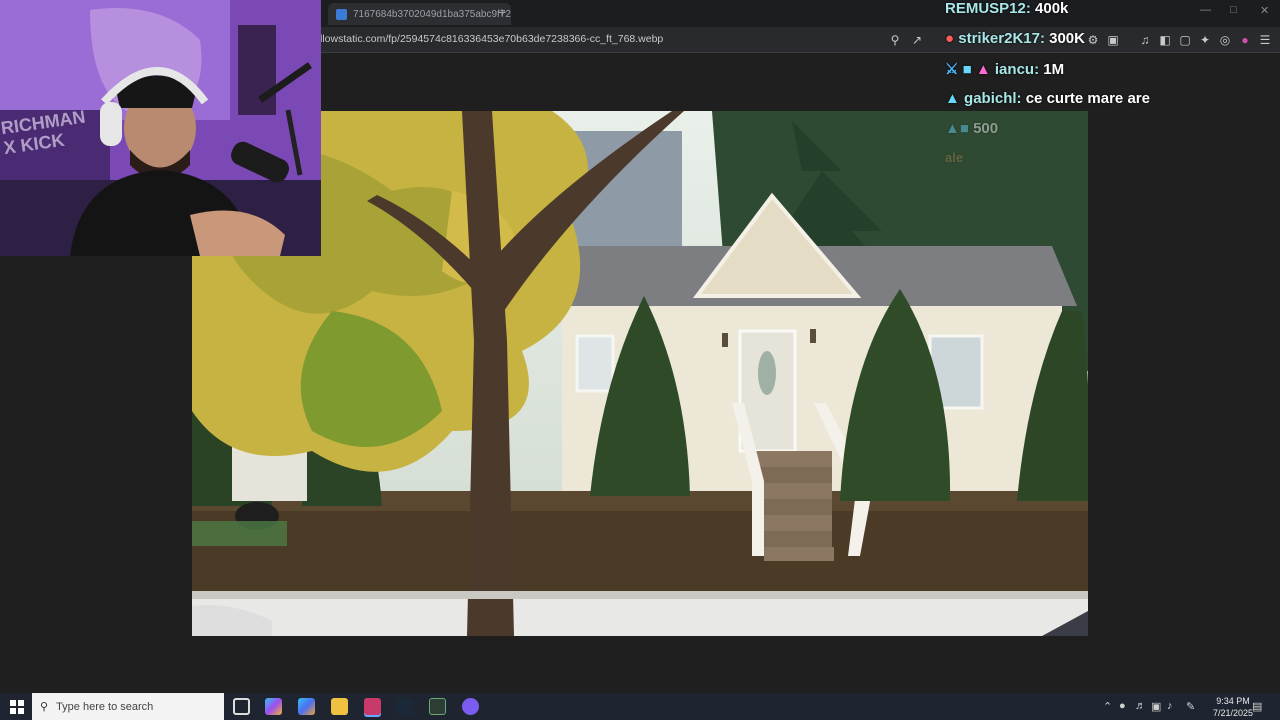 The height and width of the screenshot is (720, 1280). I want to click on speaker-icon: ♪, so click(1170, 706).